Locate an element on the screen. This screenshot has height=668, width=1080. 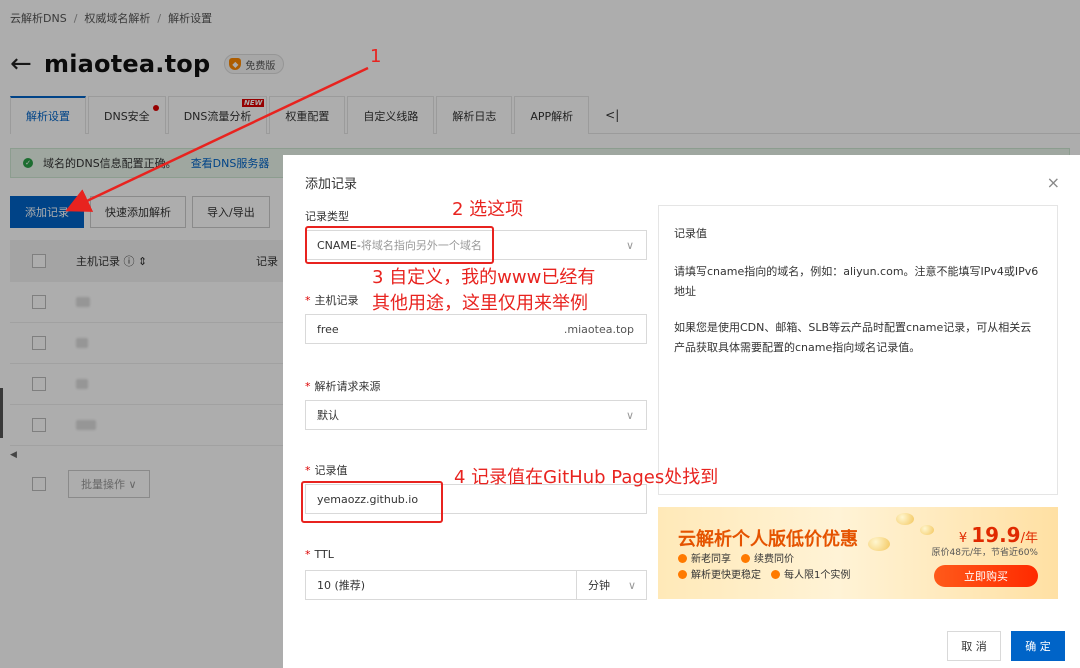
annotation-step-4: 4 记录值在GitHub Pages处找到 is located at coordinates (586, 477).